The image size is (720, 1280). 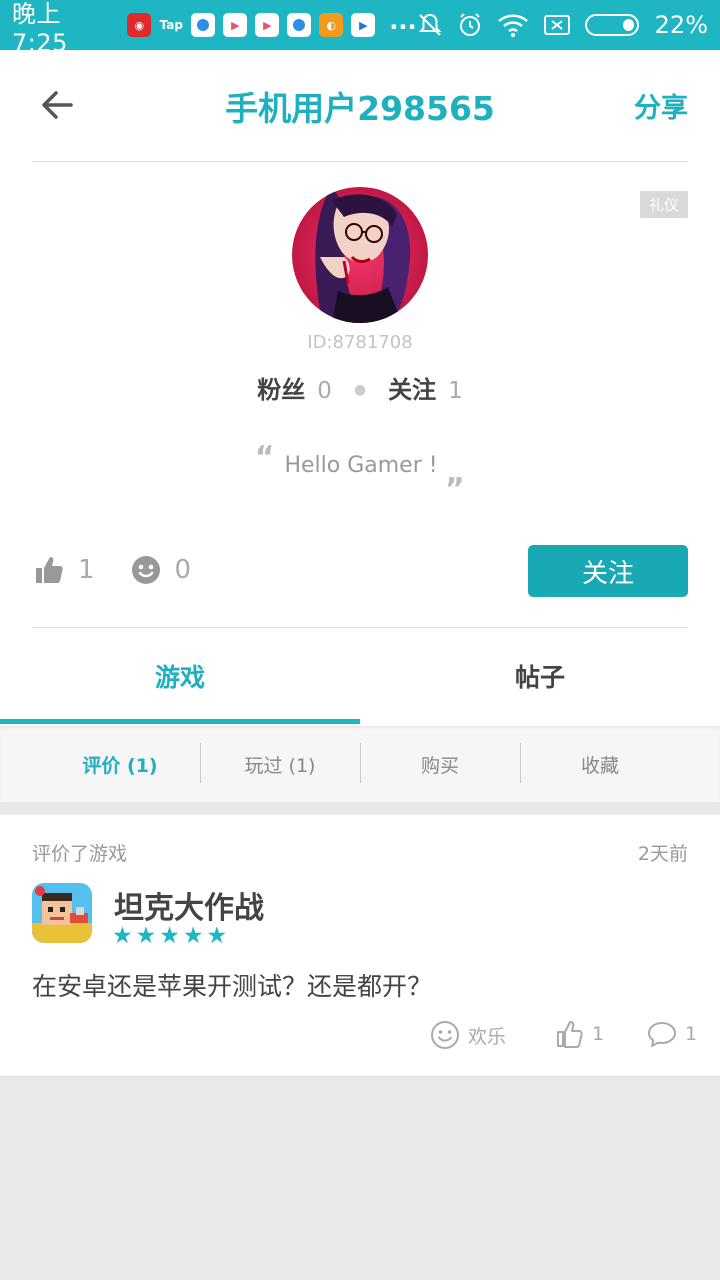 What do you see at coordinates (331, 25) in the screenshot?
I see `uc-browser-icon: ◐` at bounding box center [331, 25].